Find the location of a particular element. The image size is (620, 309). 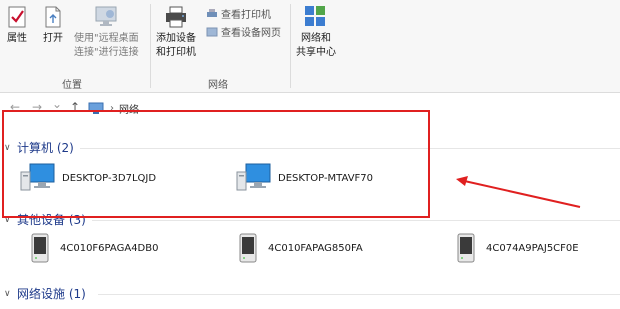

remote-desktop-button: 使用"远程桌面 连接"进行连接 is located at coordinates (106, 31).